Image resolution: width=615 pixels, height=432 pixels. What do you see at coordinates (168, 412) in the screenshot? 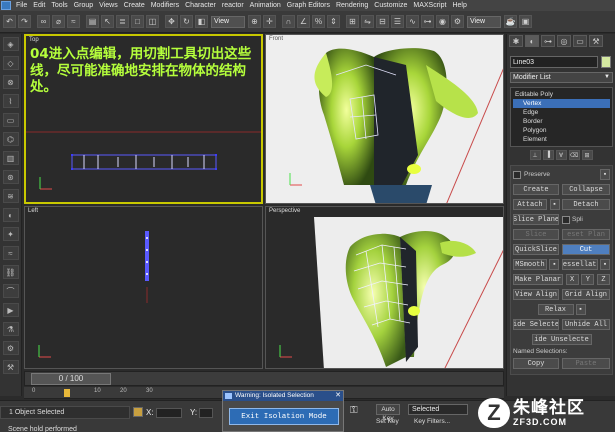
I see `x-coordinate-field` at bounding box center [168, 412].